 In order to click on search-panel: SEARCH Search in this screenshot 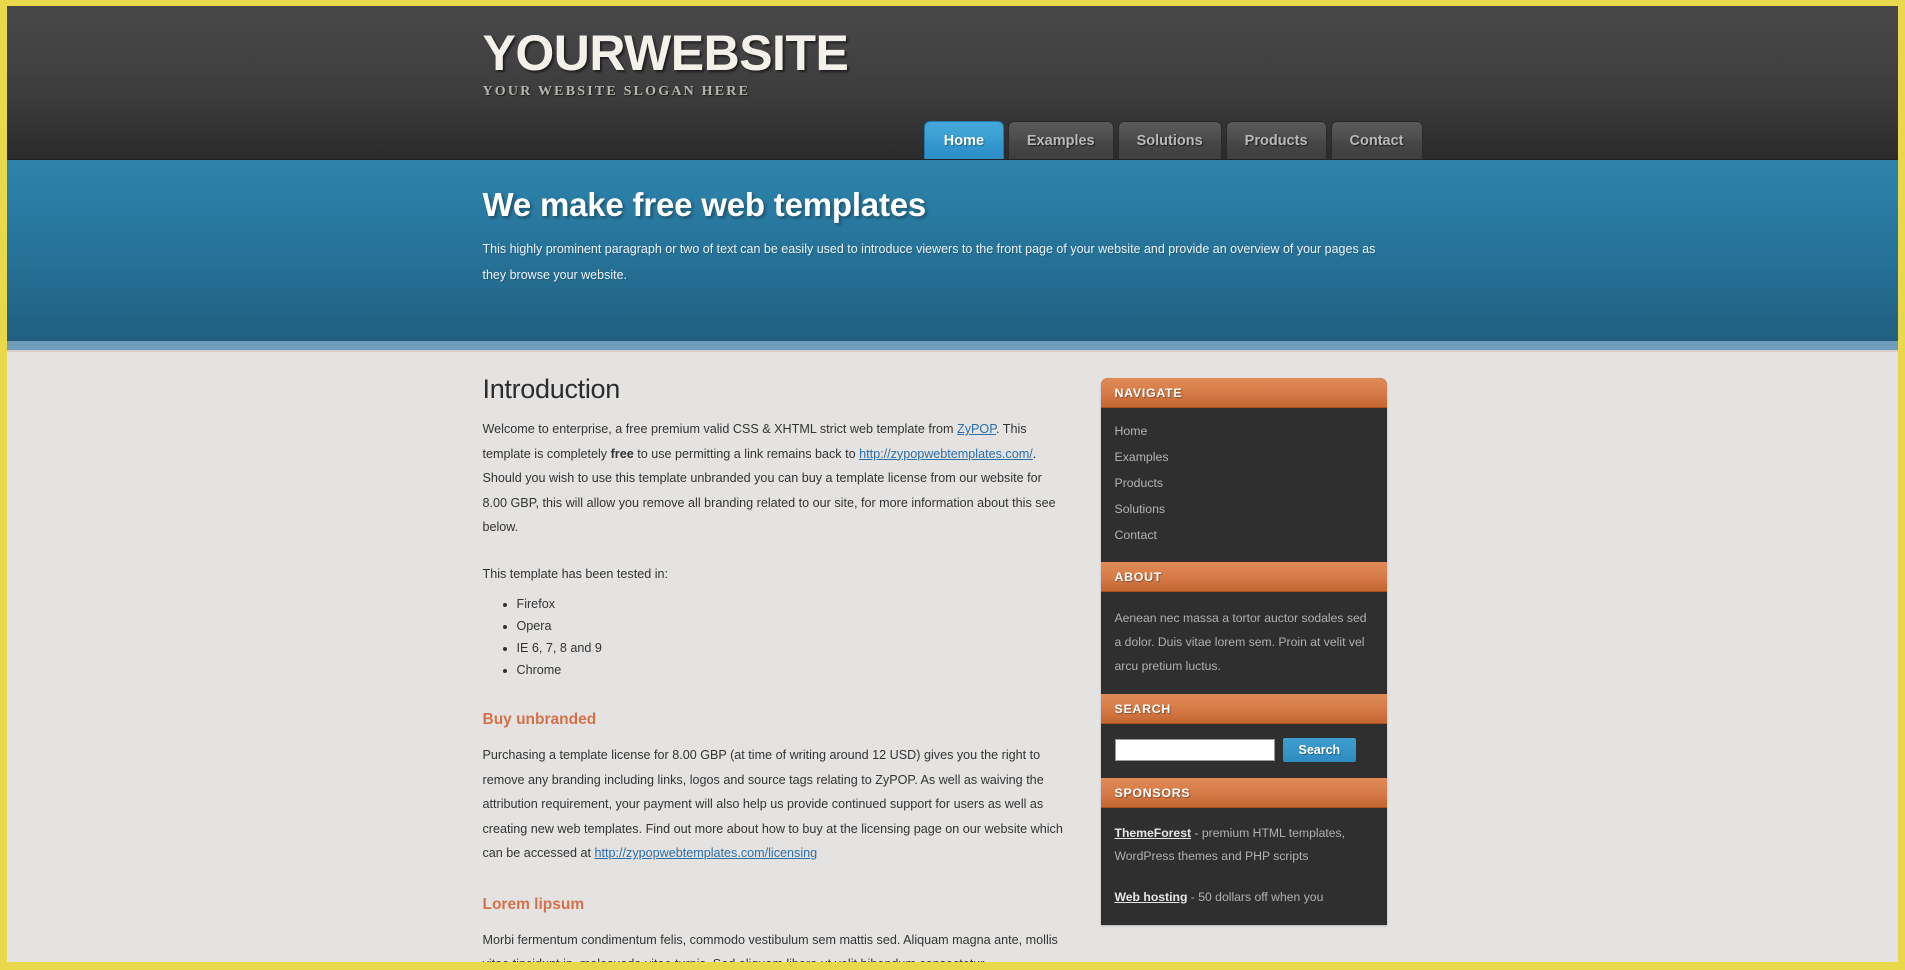, I will do `click(1243, 736)`.